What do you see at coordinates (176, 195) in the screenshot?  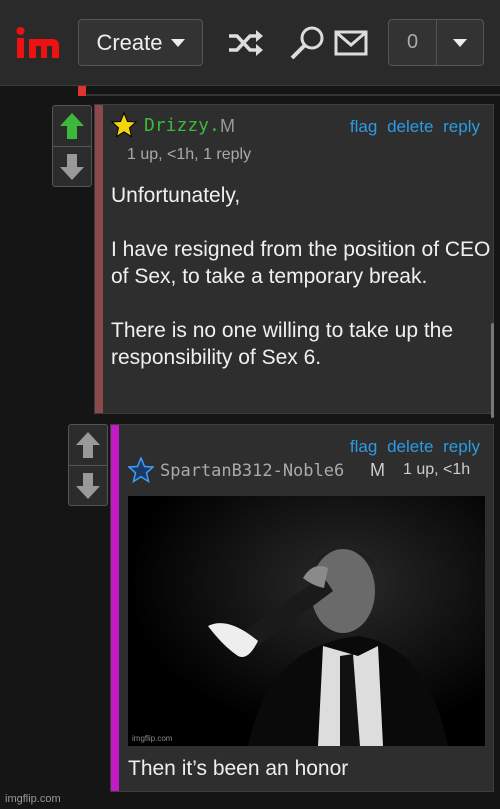 I see `comment-paragraph: Unfortunately,` at bounding box center [176, 195].